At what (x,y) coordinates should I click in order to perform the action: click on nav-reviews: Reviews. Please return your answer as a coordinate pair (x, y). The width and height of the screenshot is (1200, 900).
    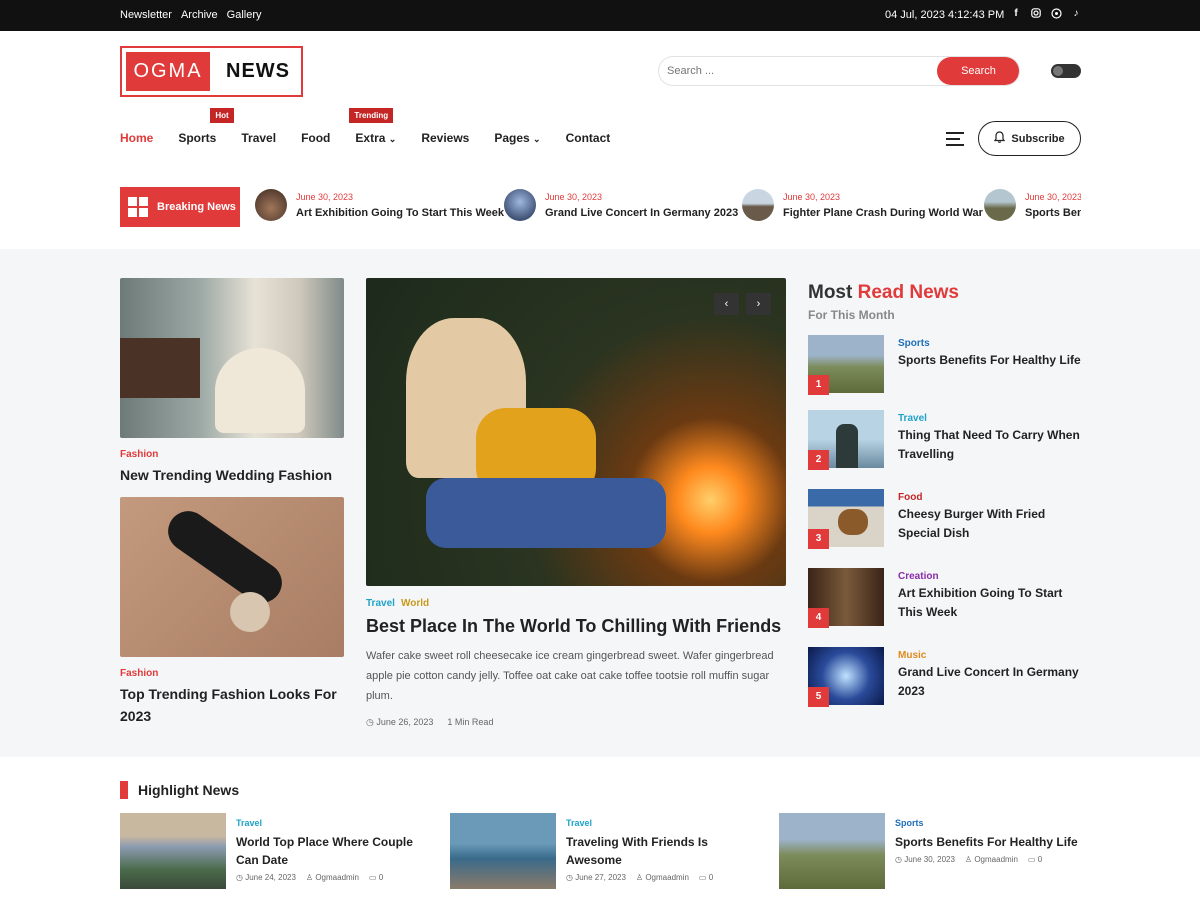
    Looking at the image, I should click on (445, 138).